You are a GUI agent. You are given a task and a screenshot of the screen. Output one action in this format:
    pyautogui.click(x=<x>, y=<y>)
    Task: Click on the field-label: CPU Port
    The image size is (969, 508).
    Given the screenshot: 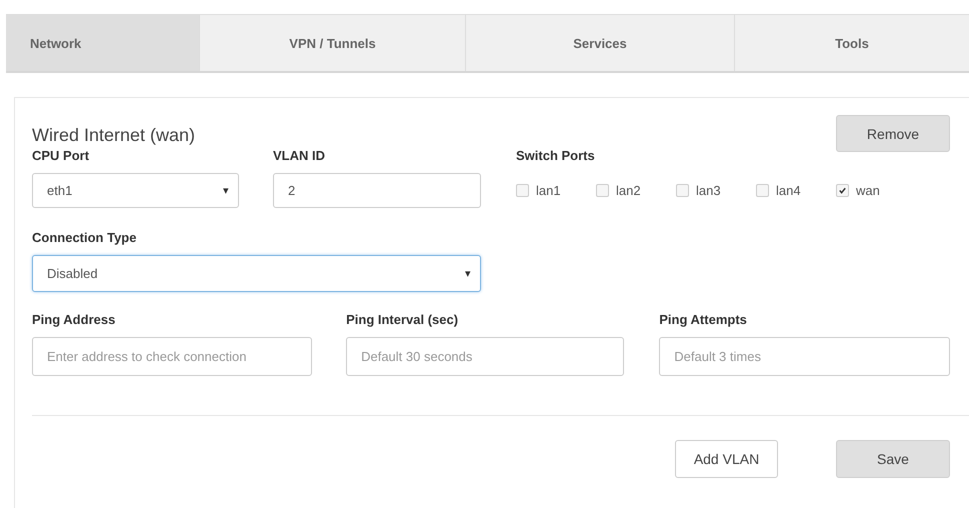 What is the action you would take?
    pyautogui.click(x=61, y=155)
    